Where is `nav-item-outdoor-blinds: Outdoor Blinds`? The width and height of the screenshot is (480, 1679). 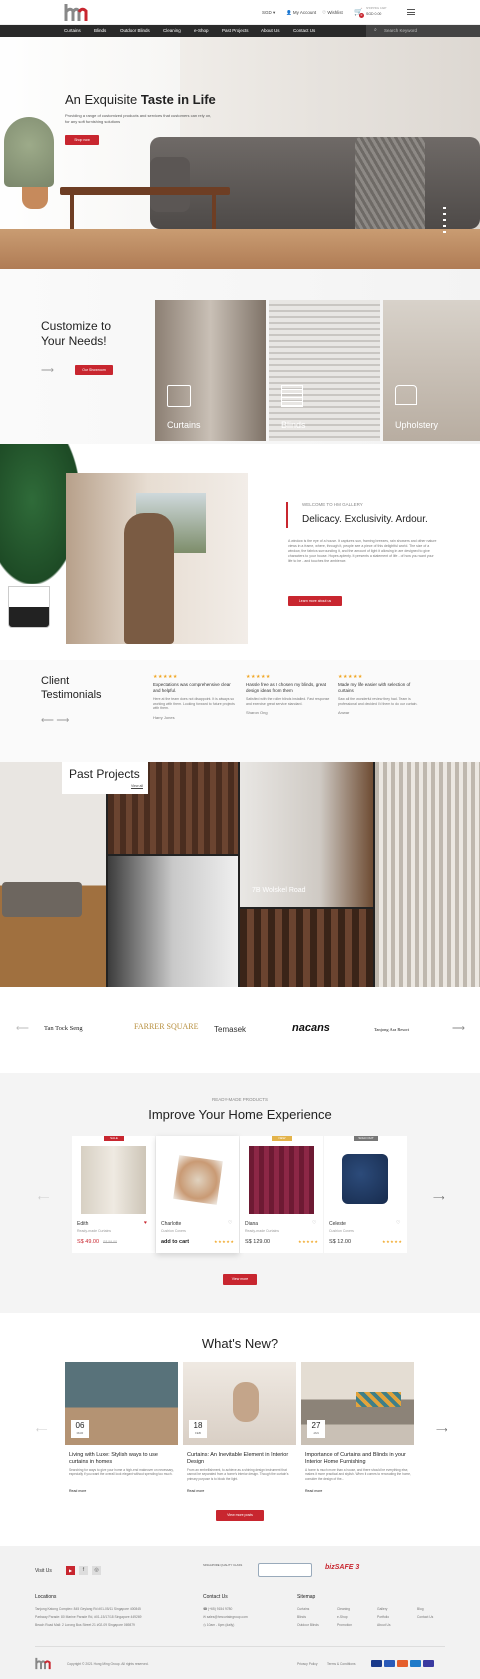 nav-item-outdoor-blinds: Outdoor Blinds is located at coordinates (135, 31).